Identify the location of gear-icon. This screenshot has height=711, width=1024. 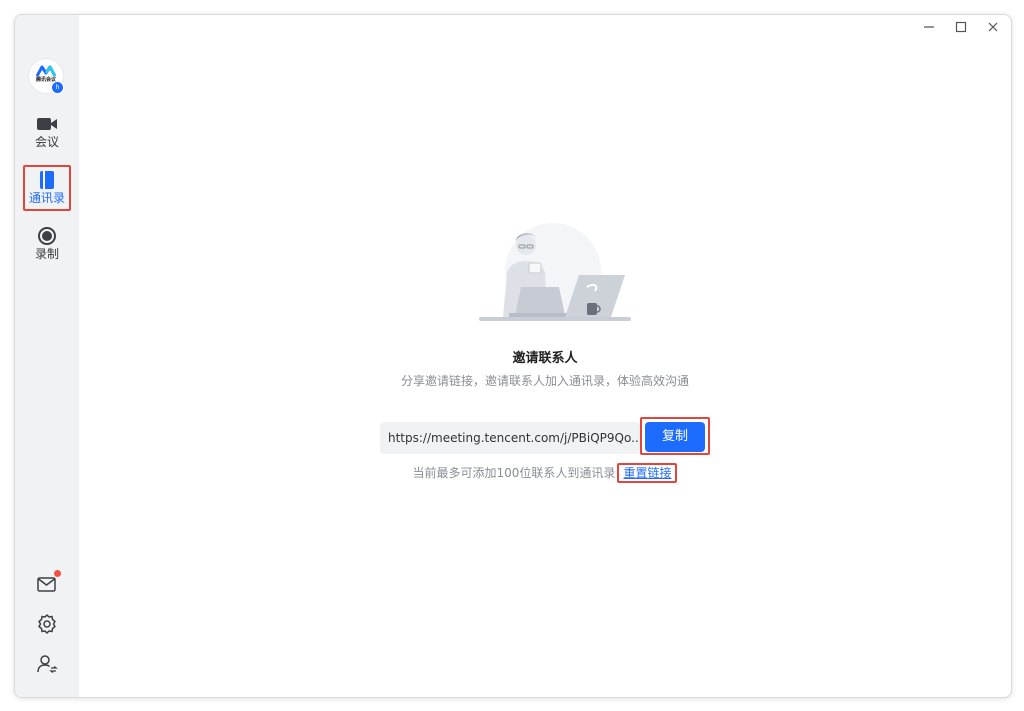
(47, 624).